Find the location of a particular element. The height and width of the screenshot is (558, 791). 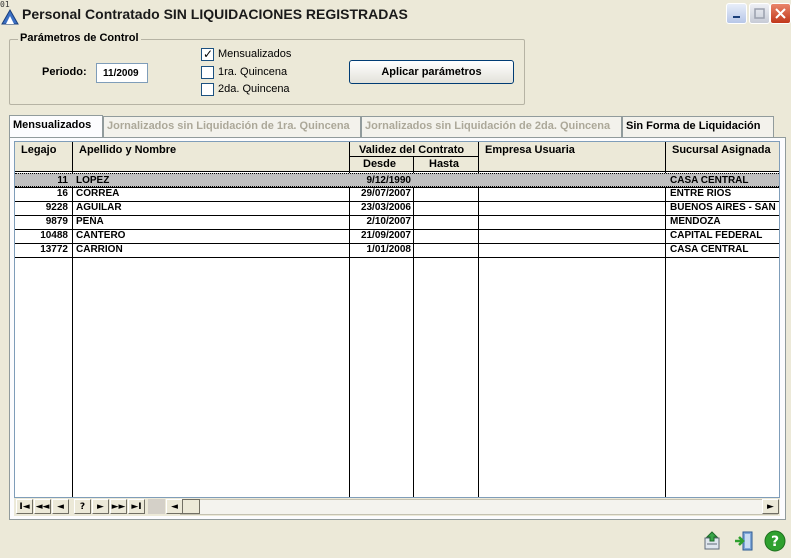

aplicar-parametros-button: Aplicar parámetros is located at coordinates (431, 72).